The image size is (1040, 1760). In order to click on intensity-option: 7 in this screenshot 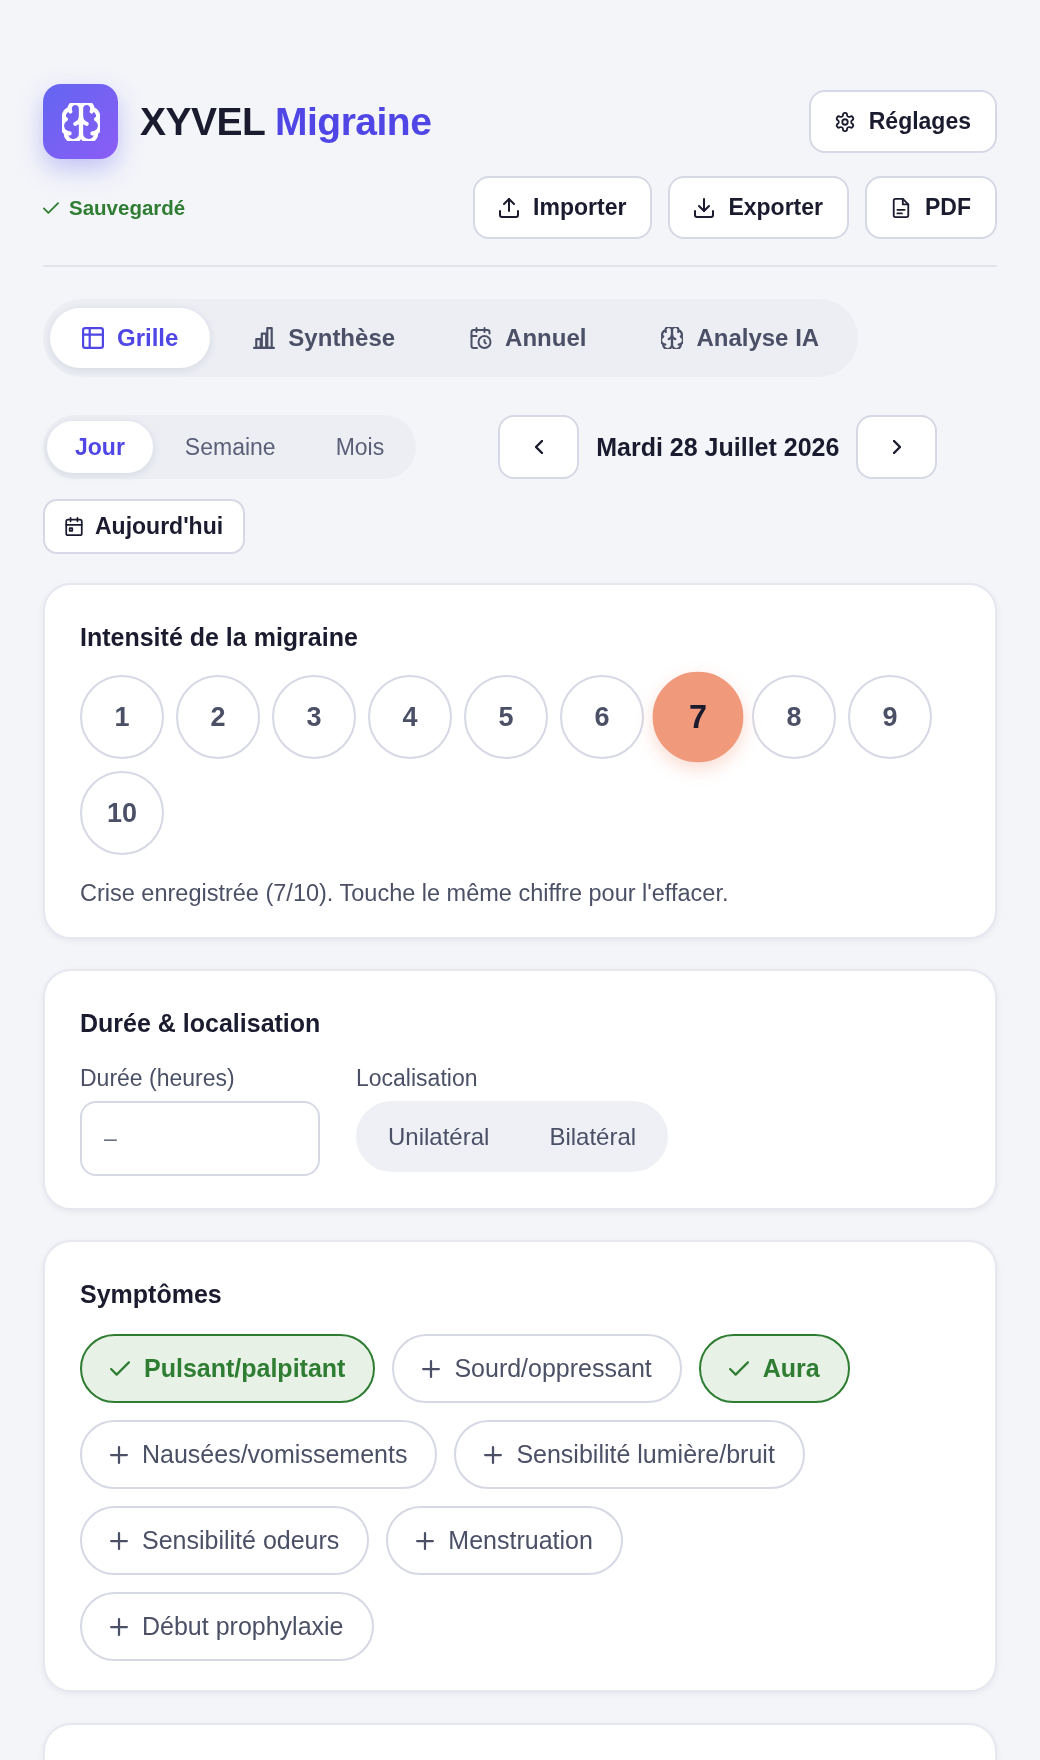, I will do `click(698, 717)`.